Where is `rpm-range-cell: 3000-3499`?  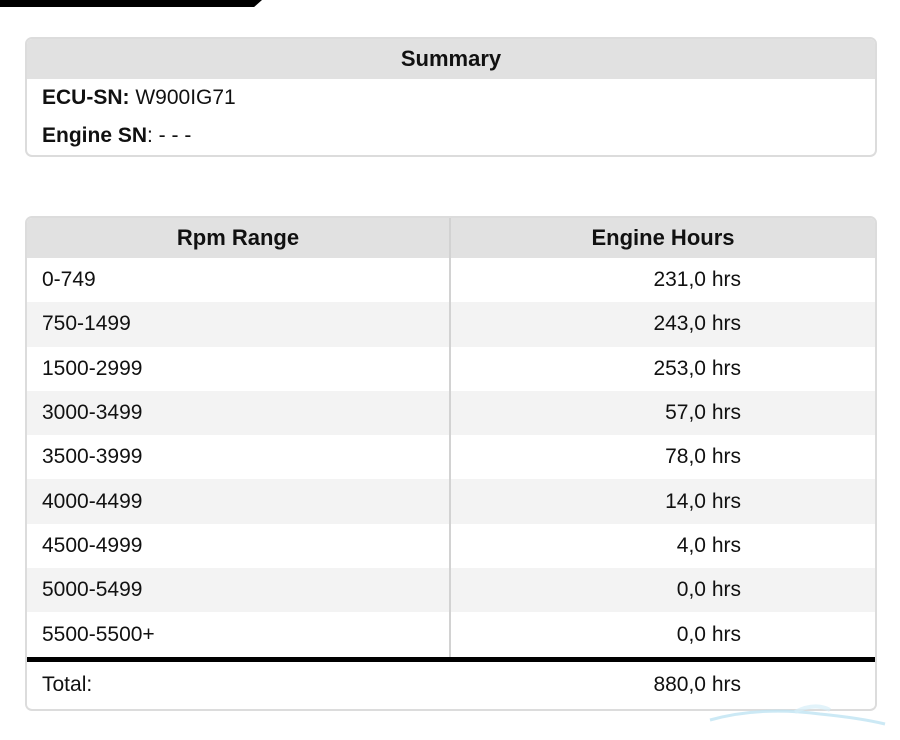 rpm-range-cell: 3000-3499 is located at coordinates (239, 413).